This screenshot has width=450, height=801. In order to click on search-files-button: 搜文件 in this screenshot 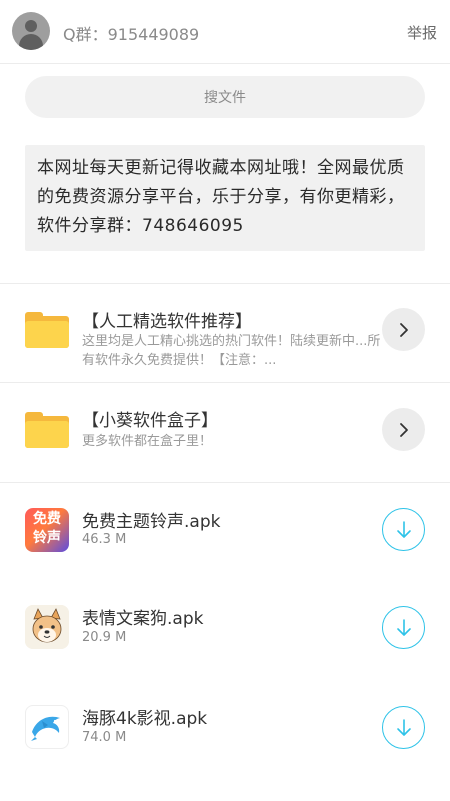, I will do `click(225, 97)`.